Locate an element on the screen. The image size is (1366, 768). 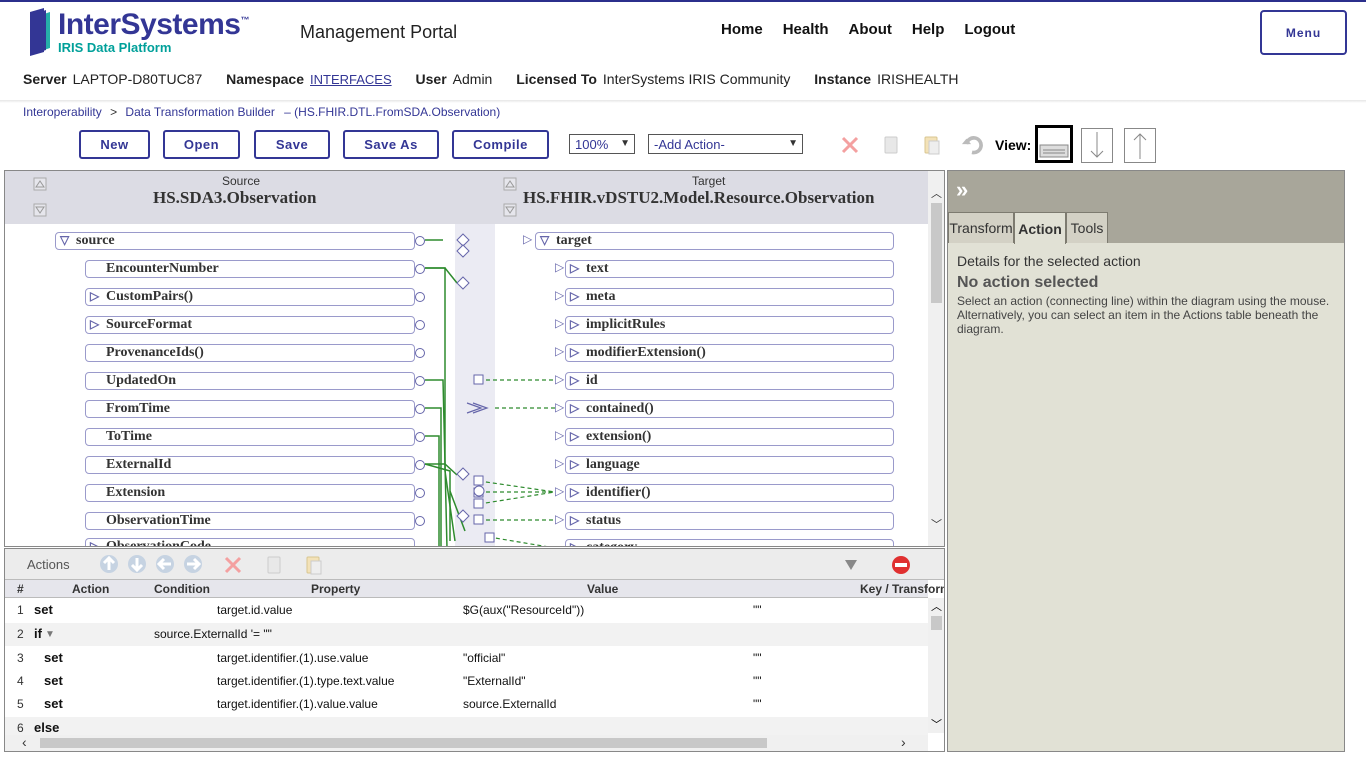
menu-button: Menu is located at coordinates (1303, 32).